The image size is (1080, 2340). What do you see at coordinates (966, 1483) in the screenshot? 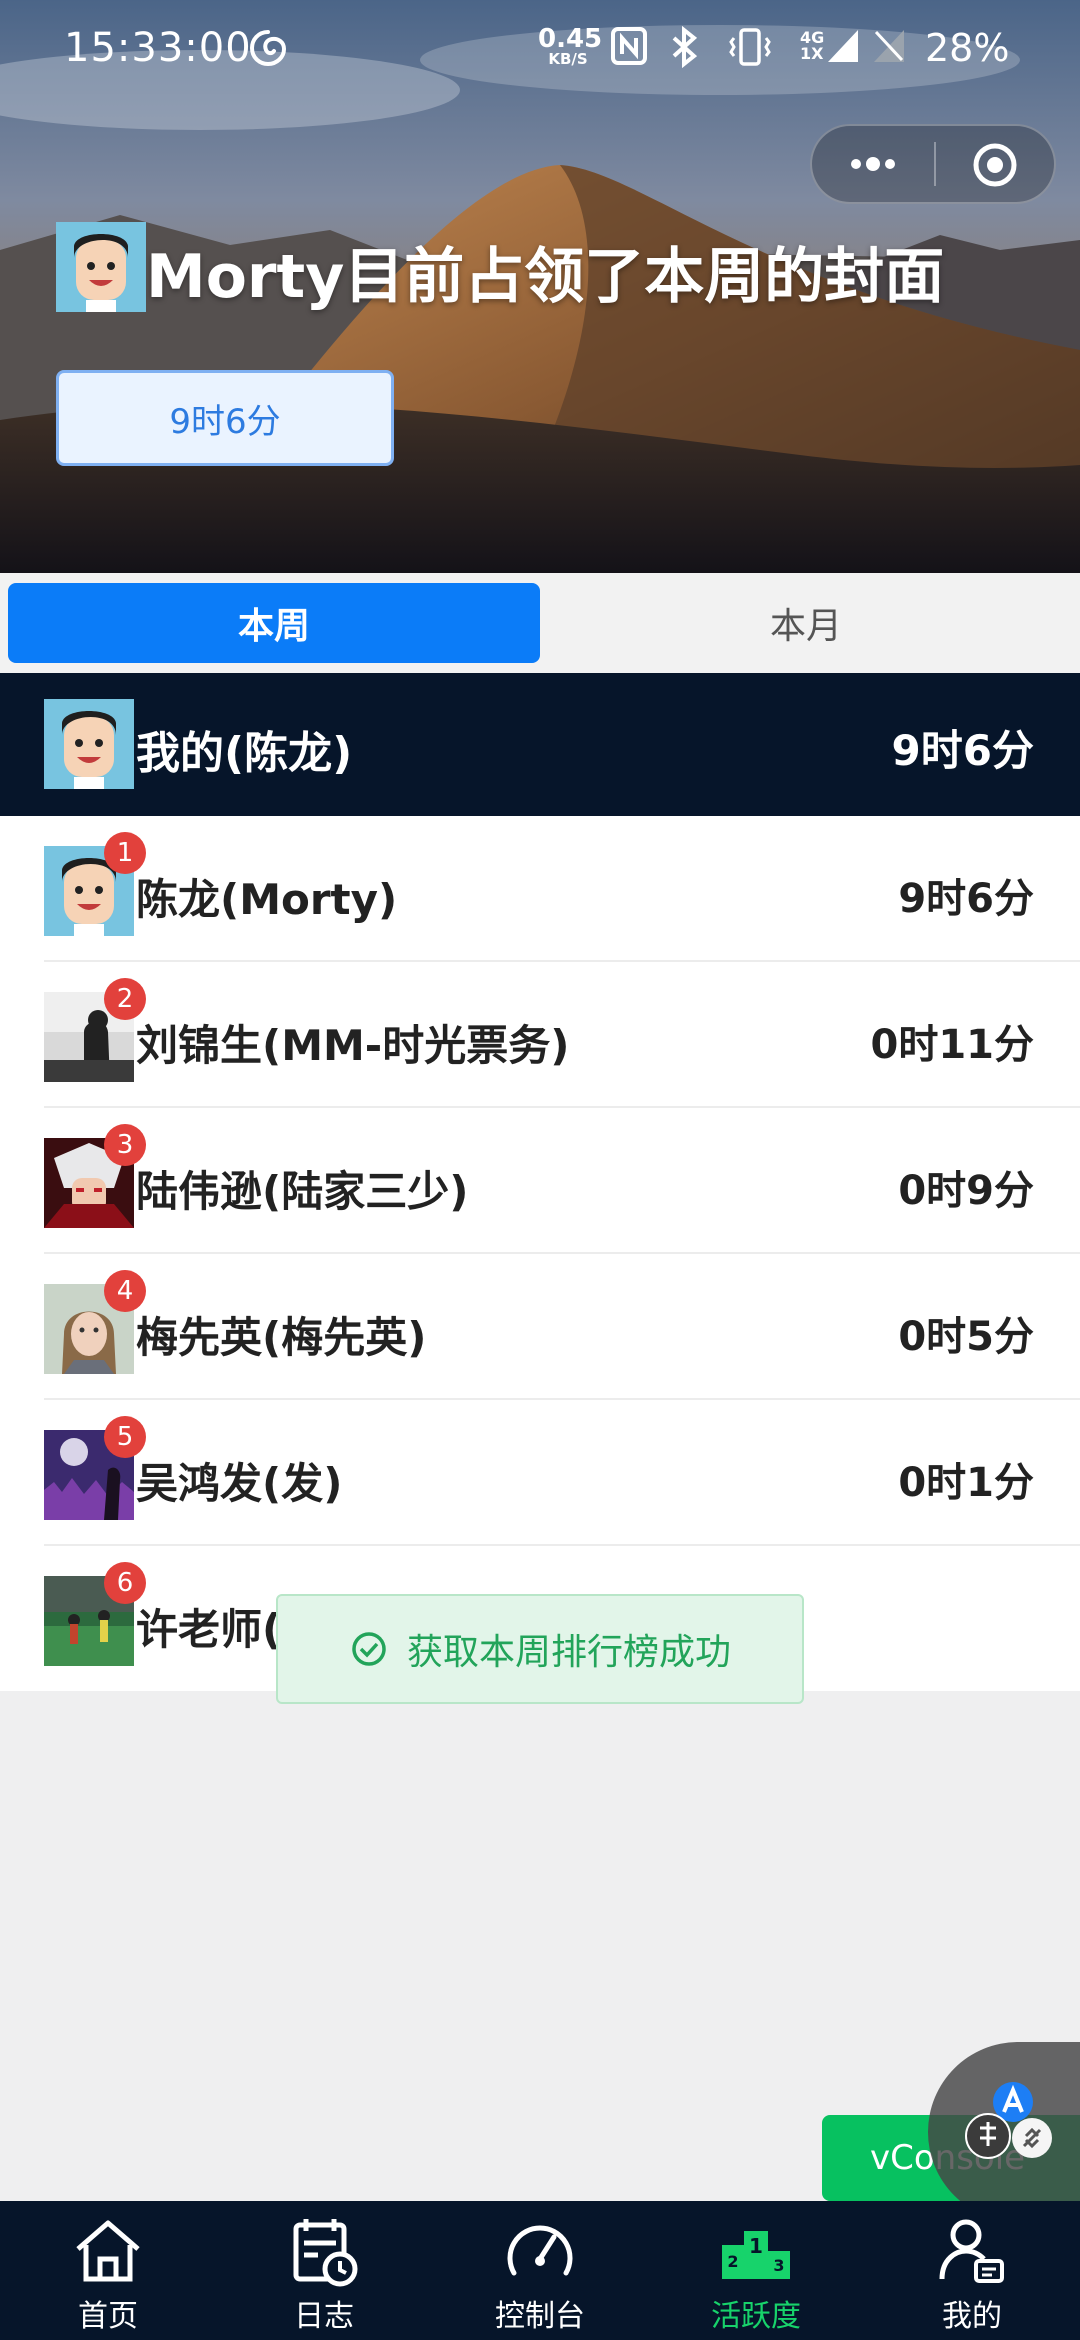
I see `user-time: 0时1分` at bounding box center [966, 1483].